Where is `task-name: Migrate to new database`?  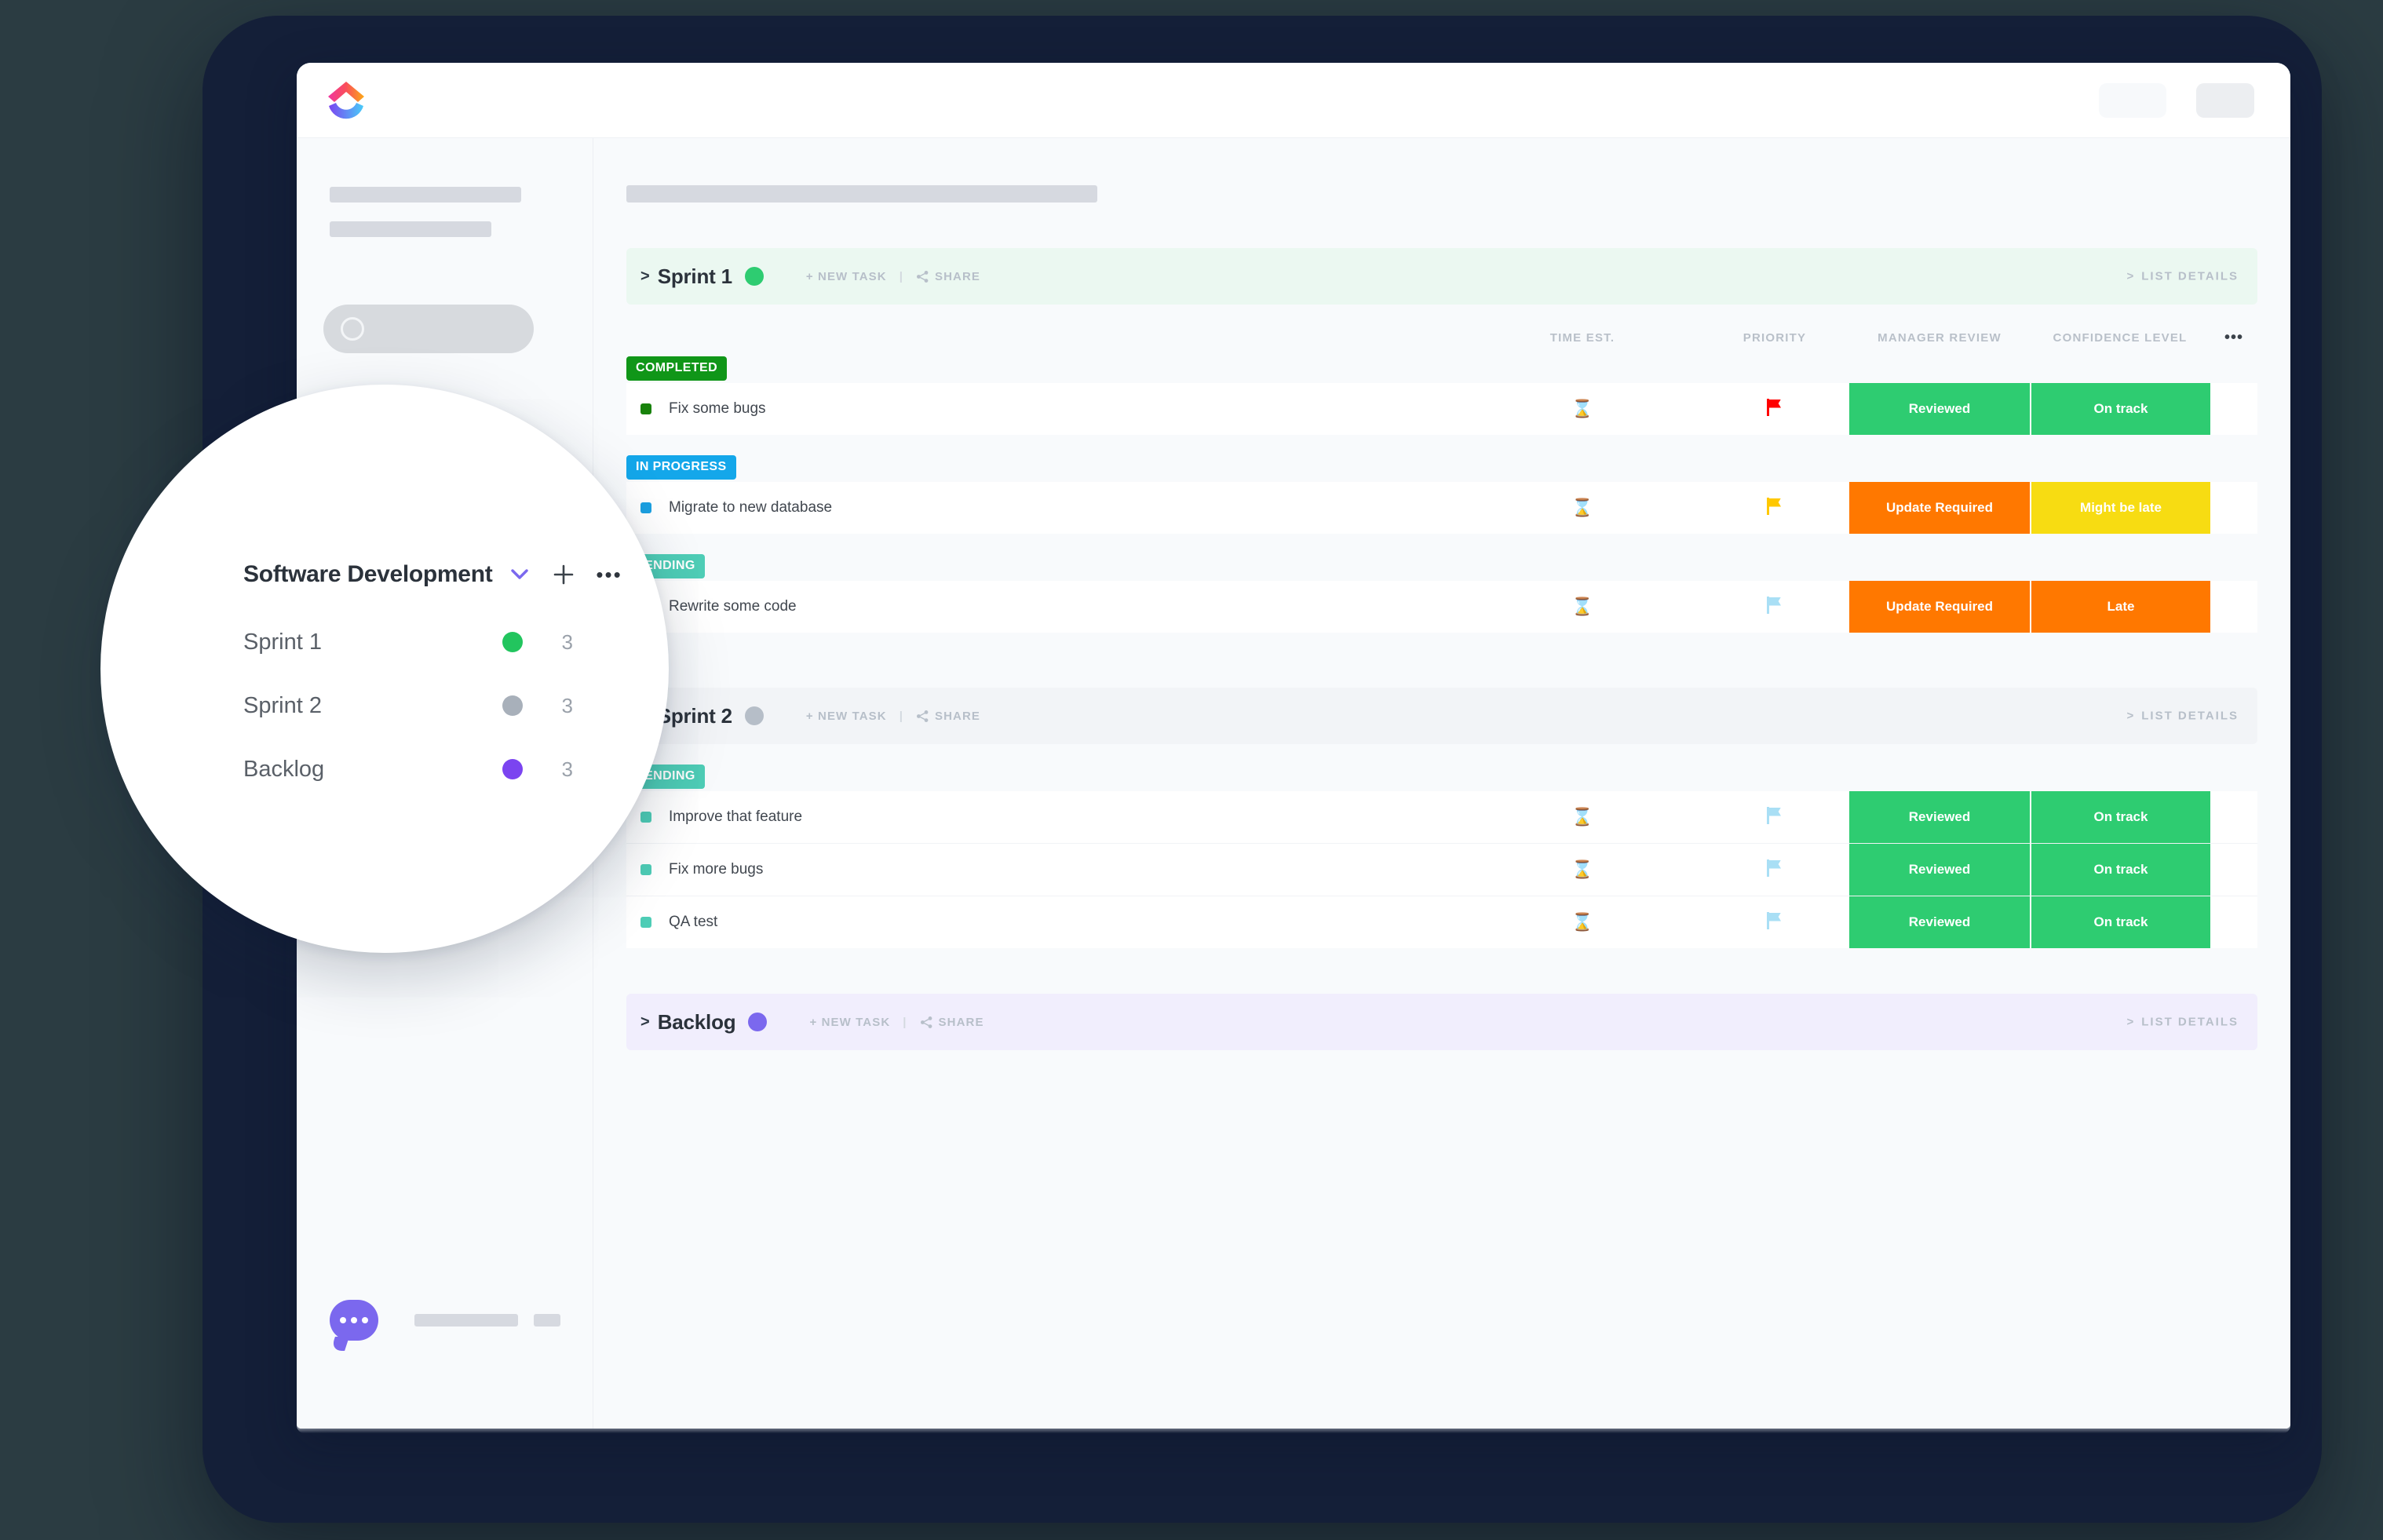 task-name: Migrate to new database is located at coordinates (751, 508).